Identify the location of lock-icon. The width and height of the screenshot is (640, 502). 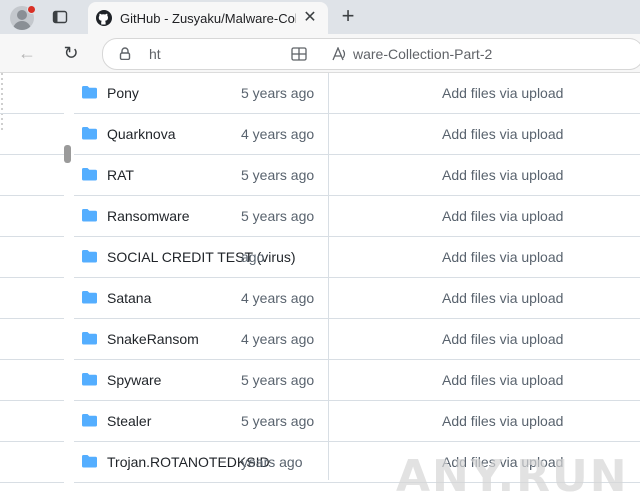
(125, 53).